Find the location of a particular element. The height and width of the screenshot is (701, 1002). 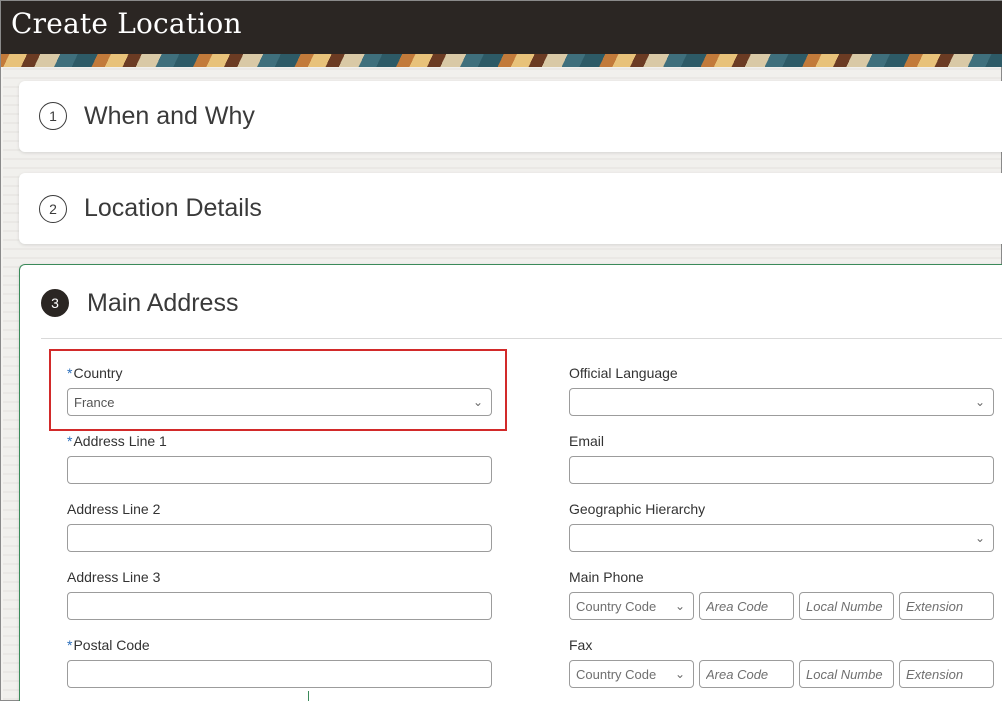

section-title-when-and-why: When and Why is located at coordinates (169, 116).